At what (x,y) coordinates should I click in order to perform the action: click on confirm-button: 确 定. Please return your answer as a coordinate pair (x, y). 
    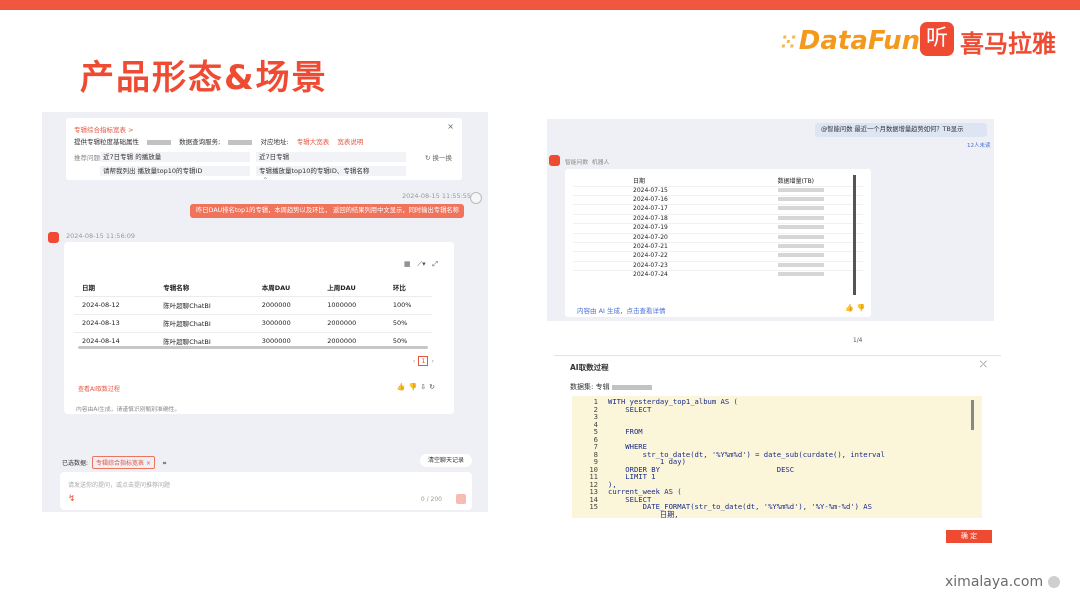
    Looking at the image, I should click on (969, 536).